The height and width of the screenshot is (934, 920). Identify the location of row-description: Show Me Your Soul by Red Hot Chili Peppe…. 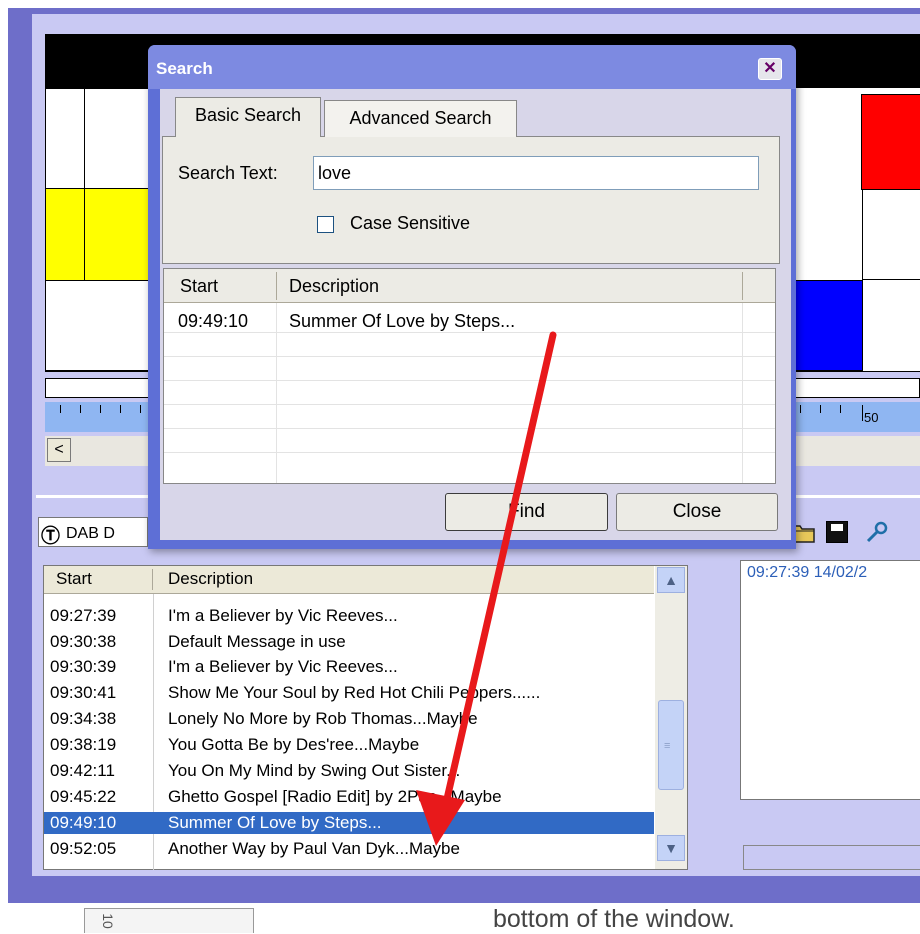
(354, 692).